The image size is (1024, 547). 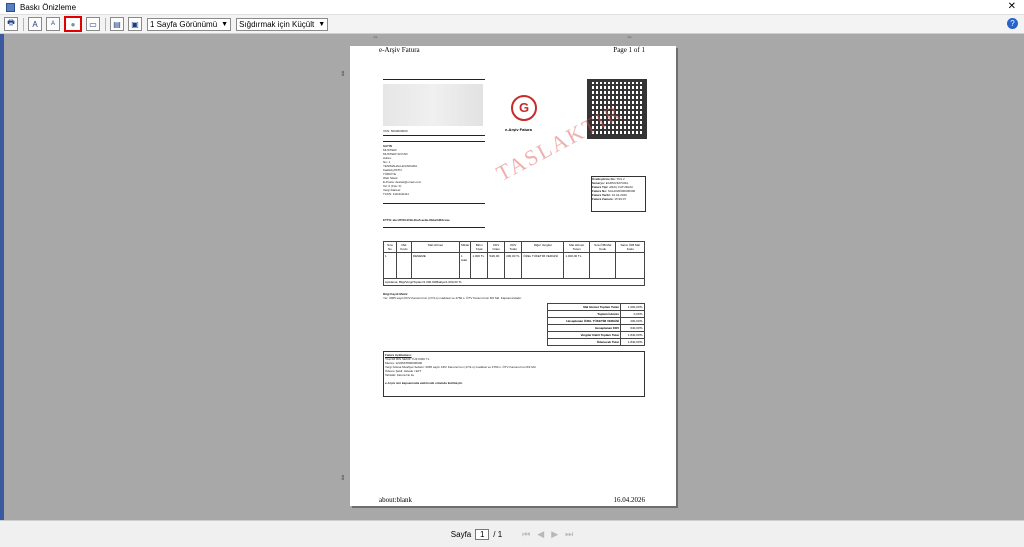 What do you see at coordinates (595, 342) in the screenshot?
I see `table-row: Ödenecek Tutar 1.840,00TL` at bounding box center [595, 342].